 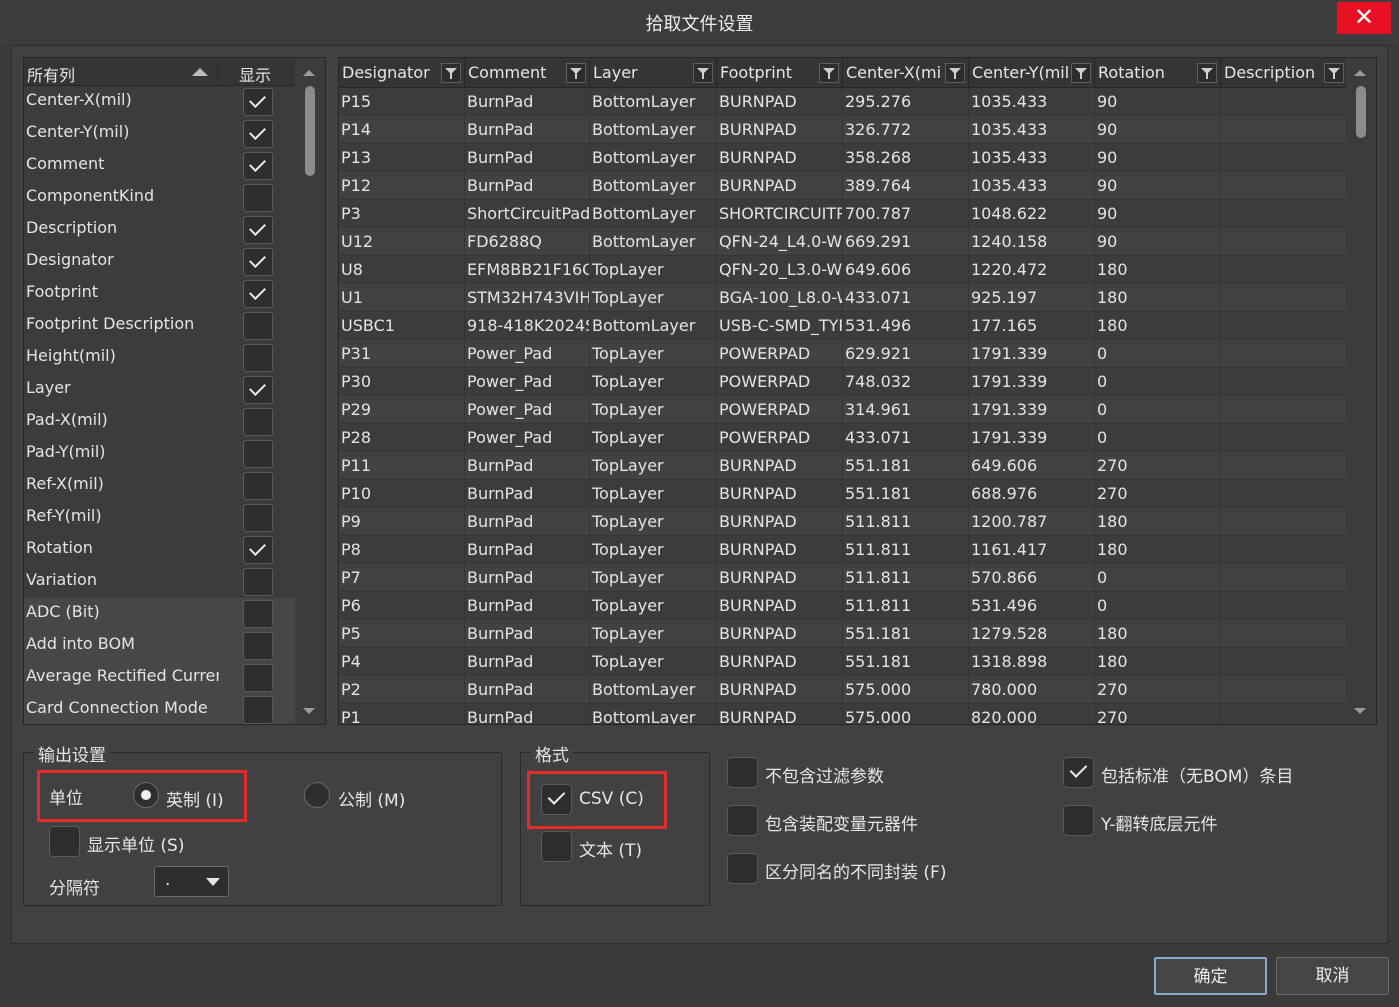 What do you see at coordinates (855, 870) in the screenshot?
I see `distinguish-footprints-label: 区分同名的不同封装 (F)` at bounding box center [855, 870].